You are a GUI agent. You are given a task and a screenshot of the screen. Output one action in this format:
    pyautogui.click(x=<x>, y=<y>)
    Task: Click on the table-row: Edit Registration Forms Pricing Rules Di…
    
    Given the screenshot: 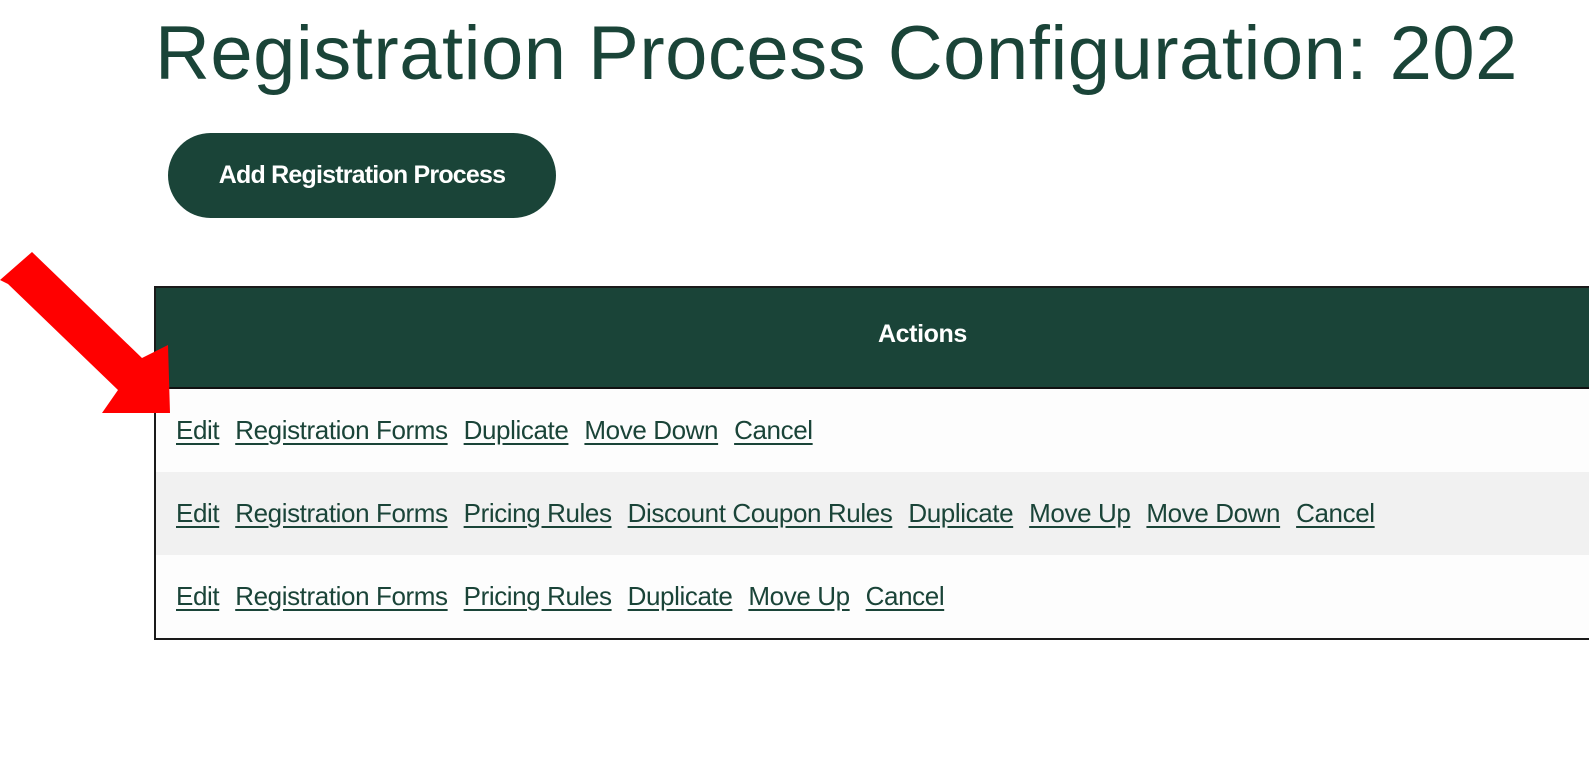 What is the action you would take?
    pyautogui.click(x=872, y=513)
    